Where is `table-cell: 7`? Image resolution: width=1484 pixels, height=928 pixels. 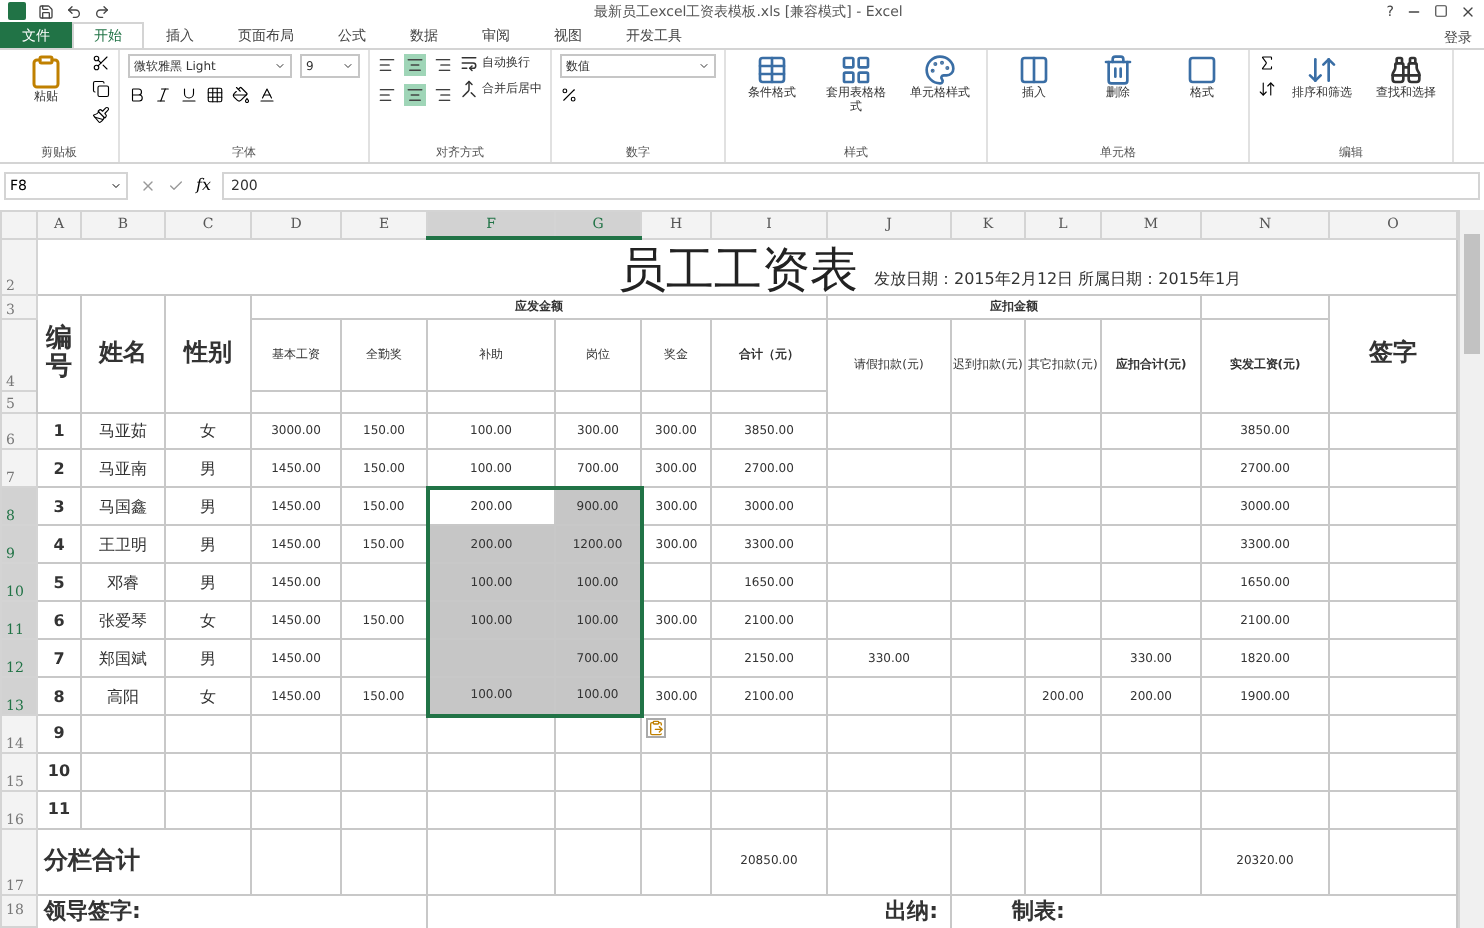 table-cell: 7 is located at coordinates (59, 658).